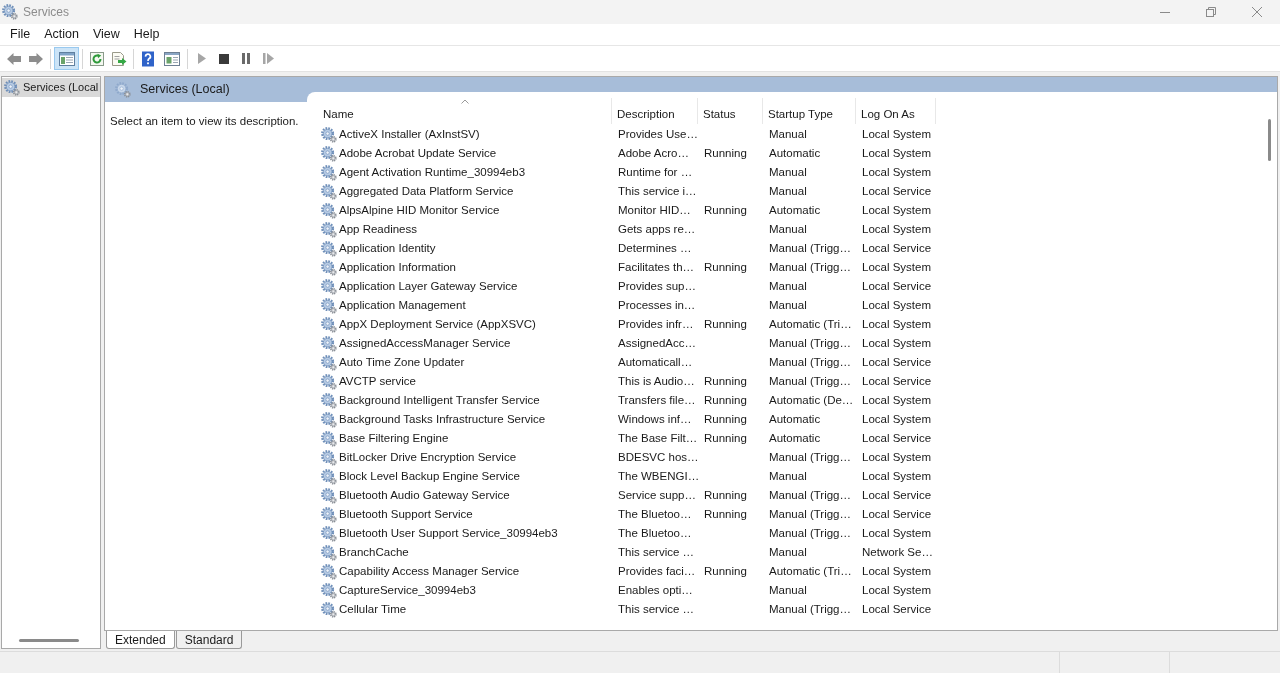 This screenshot has height=673, width=1280. Describe the element at coordinates (437, 324) in the screenshot. I see `table-cell-text: AppX Deployment Service (AppXSVC)` at that location.